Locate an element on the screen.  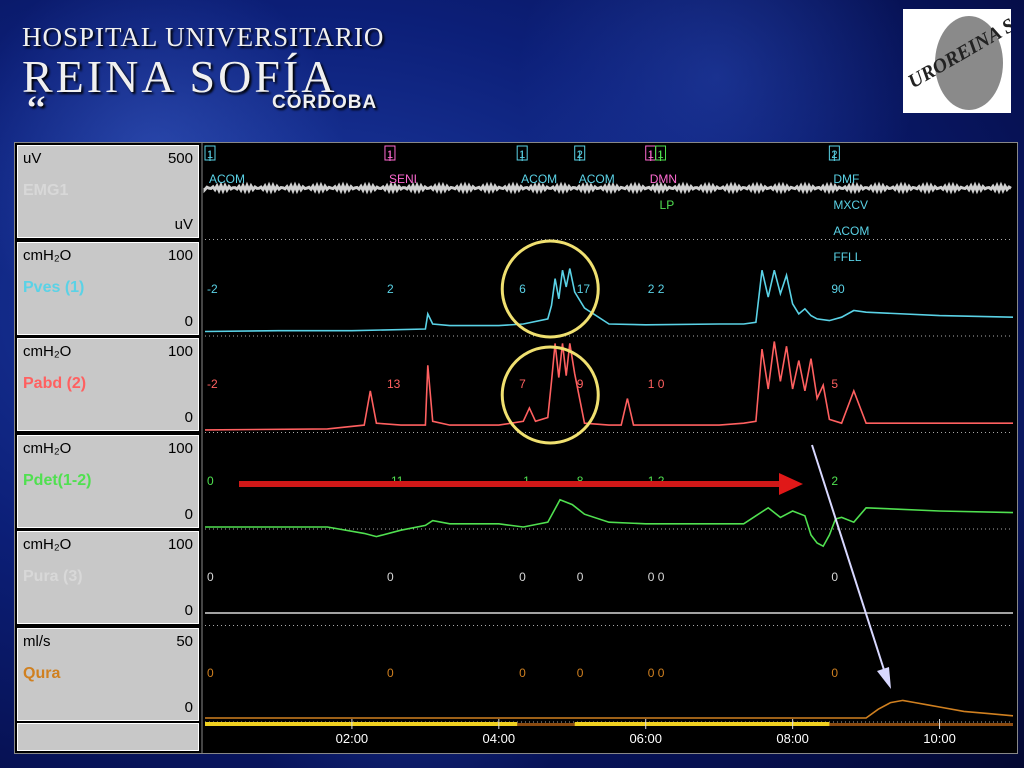
x-tick-label: 04:00 is located at coordinates (499, 738).